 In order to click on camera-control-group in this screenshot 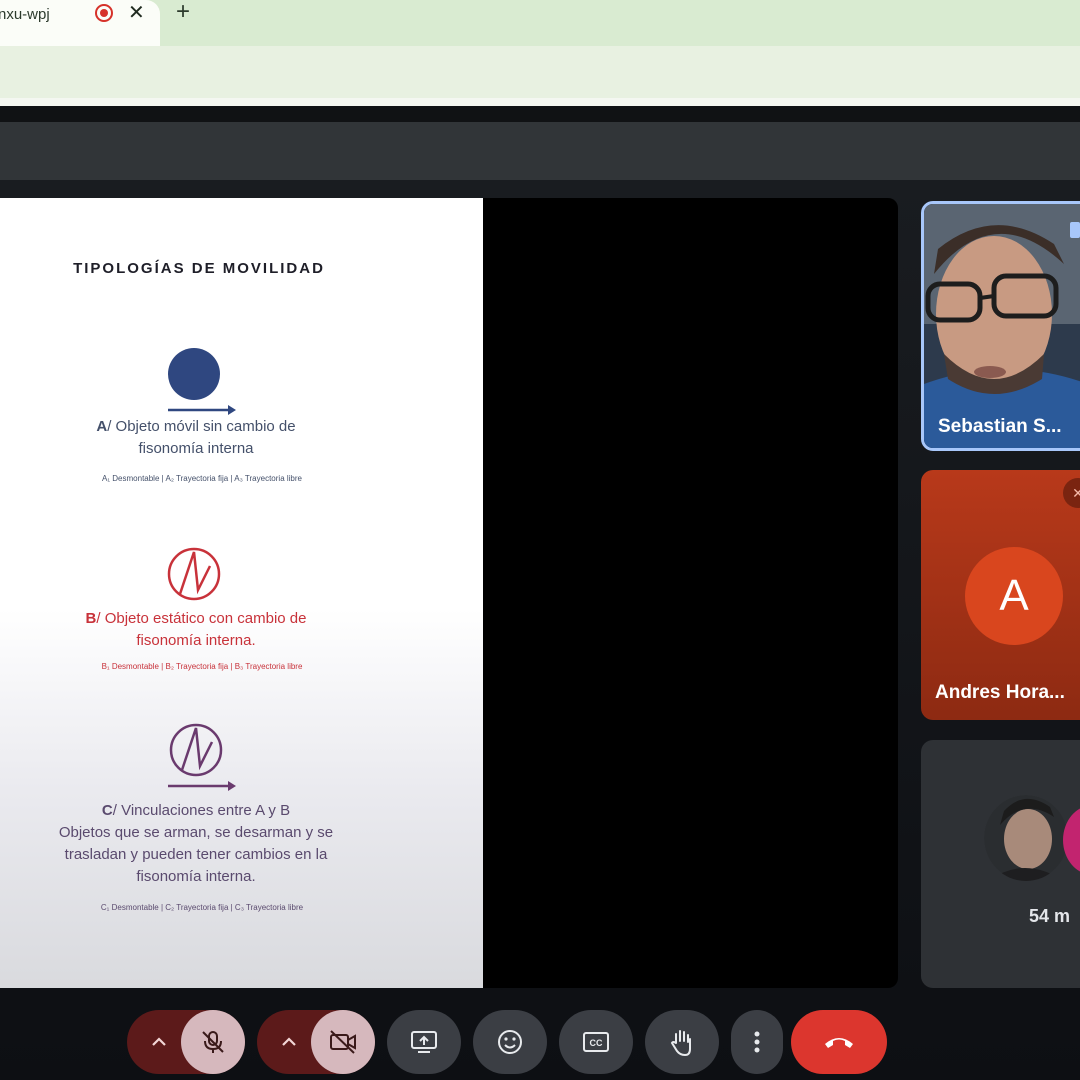, I will do `click(316, 1042)`.